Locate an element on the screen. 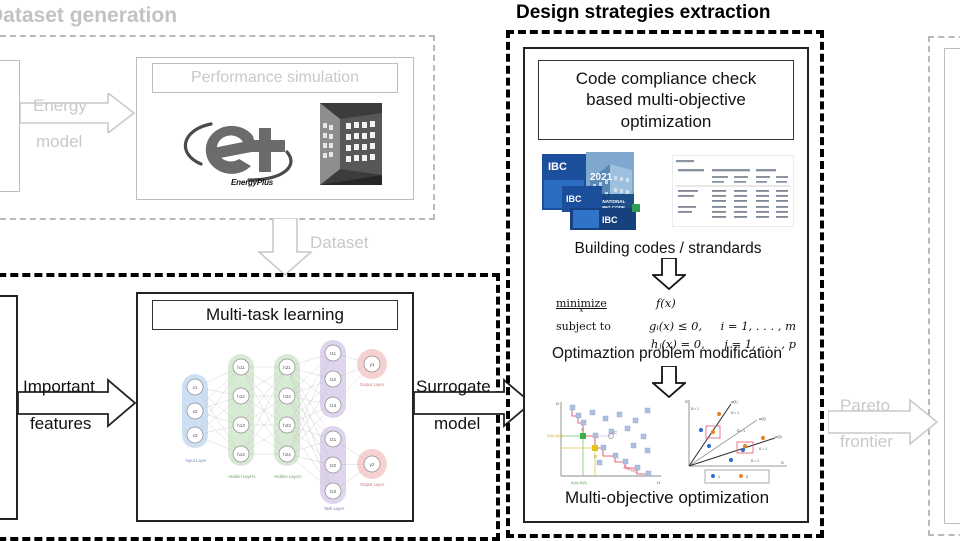 The width and height of the screenshot is (960, 541). svg-text: 2 is located at coordinates (747, 477).